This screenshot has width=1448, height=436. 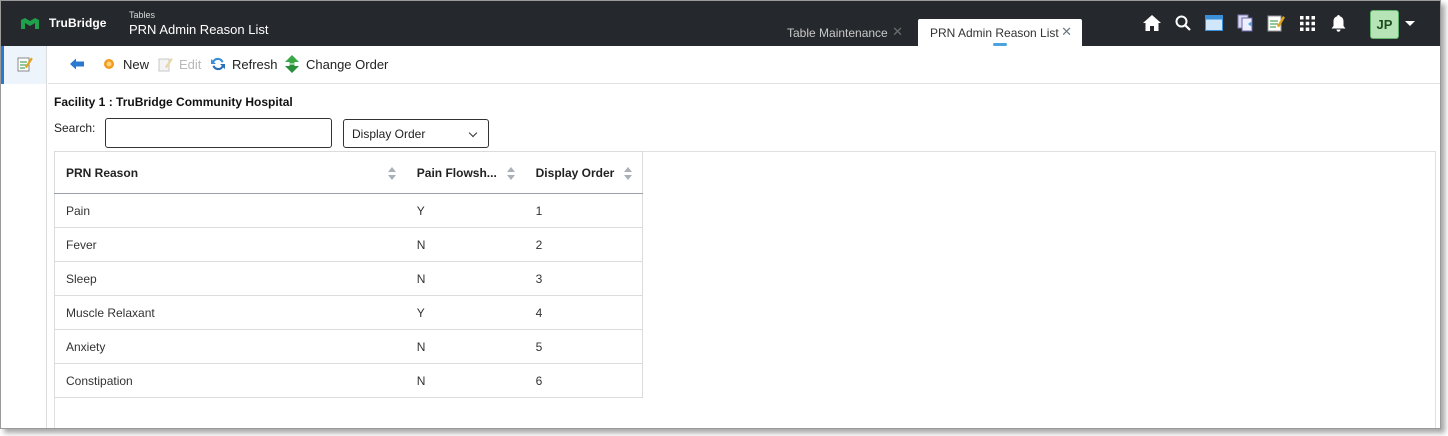 What do you see at coordinates (837, 32) in the screenshot?
I see `tab-label: Table Maintenance` at bounding box center [837, 32].